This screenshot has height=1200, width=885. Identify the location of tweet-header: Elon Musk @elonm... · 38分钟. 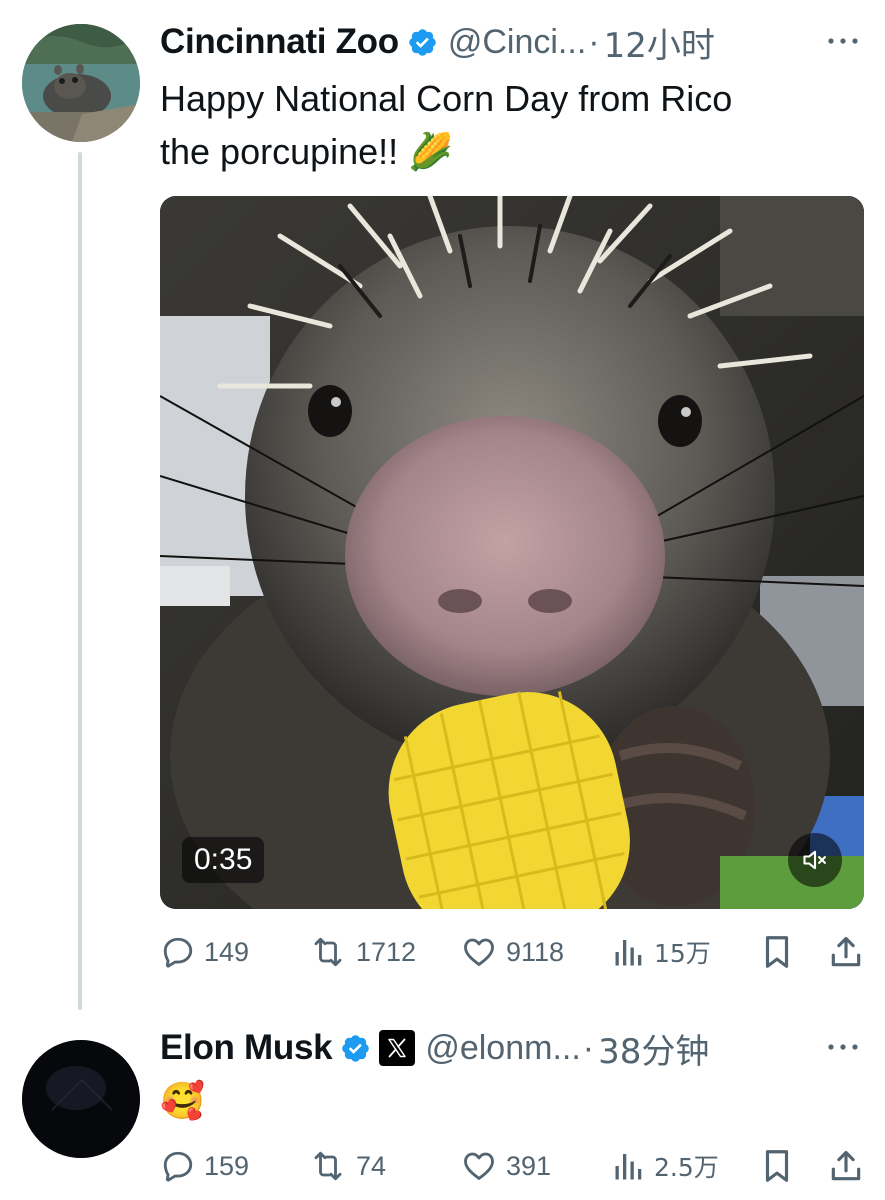
(522, 1048).